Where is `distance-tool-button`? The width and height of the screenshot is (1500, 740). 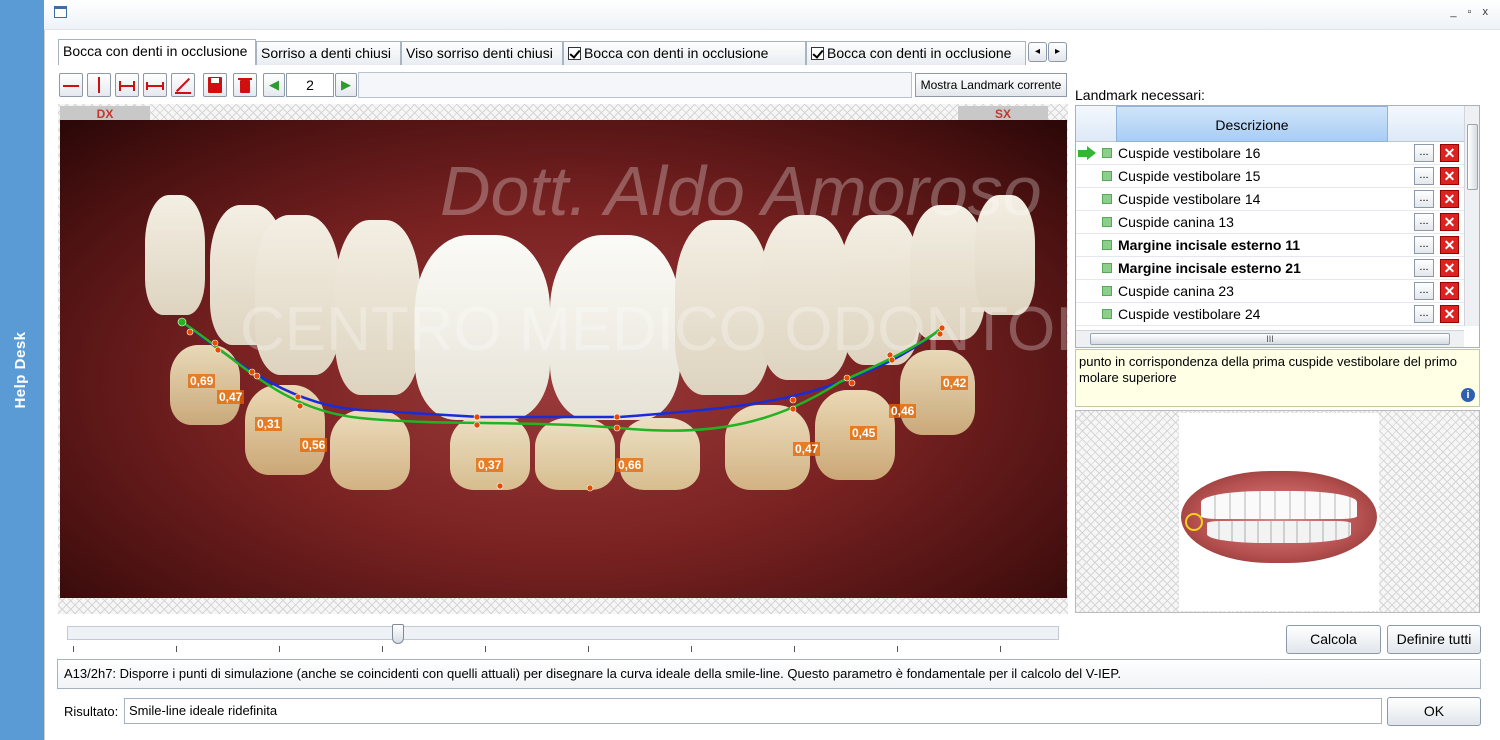
distance-tool-button is located at coordinates (155, 85).